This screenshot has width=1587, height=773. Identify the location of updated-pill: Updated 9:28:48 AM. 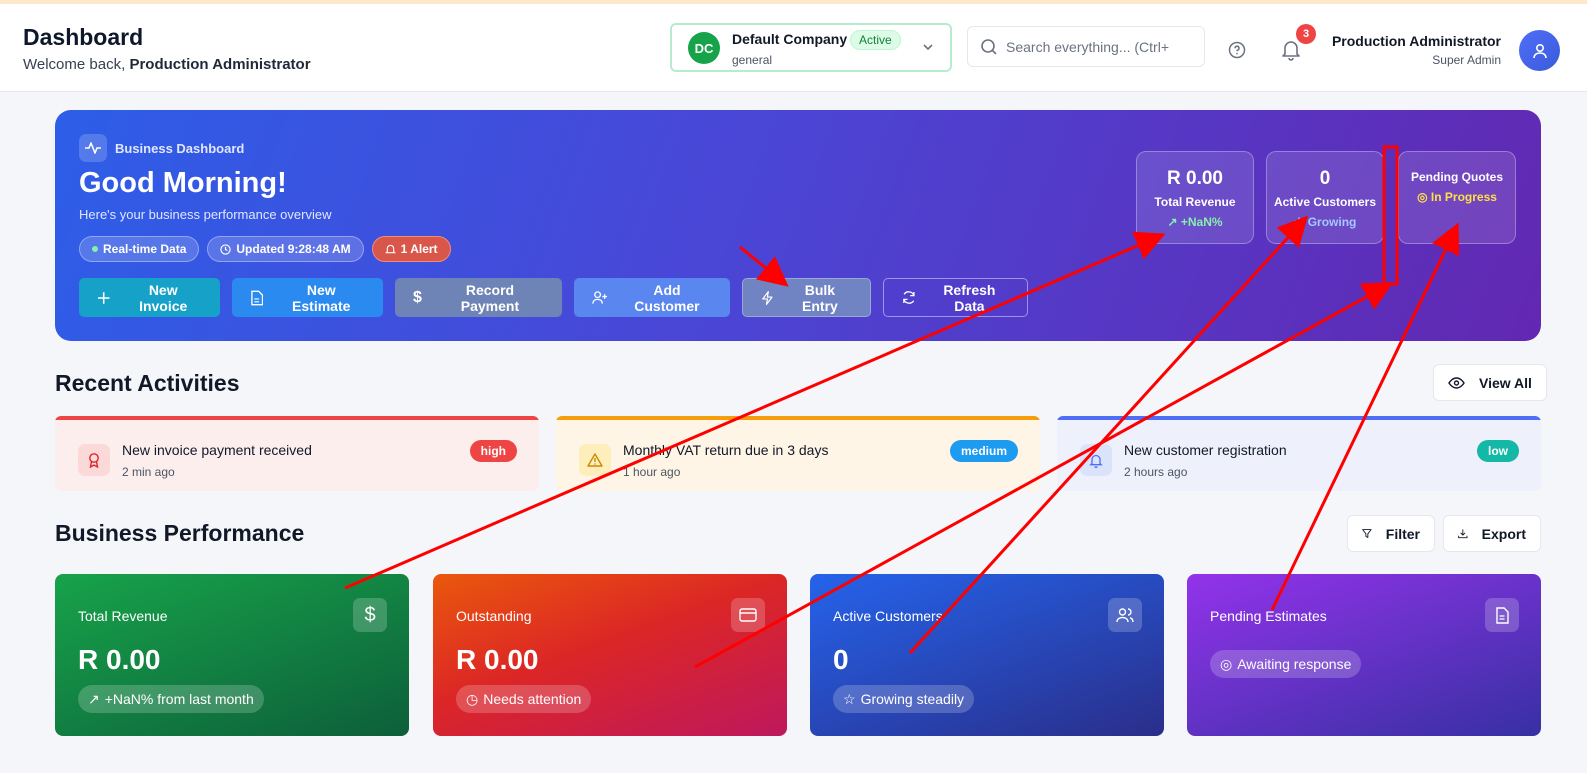
(285, 249).